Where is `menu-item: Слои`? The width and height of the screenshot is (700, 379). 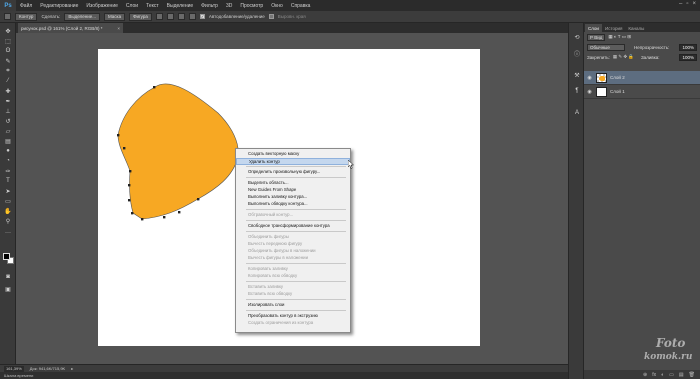
menu-item: Слои is located at coordinates (132, 6).